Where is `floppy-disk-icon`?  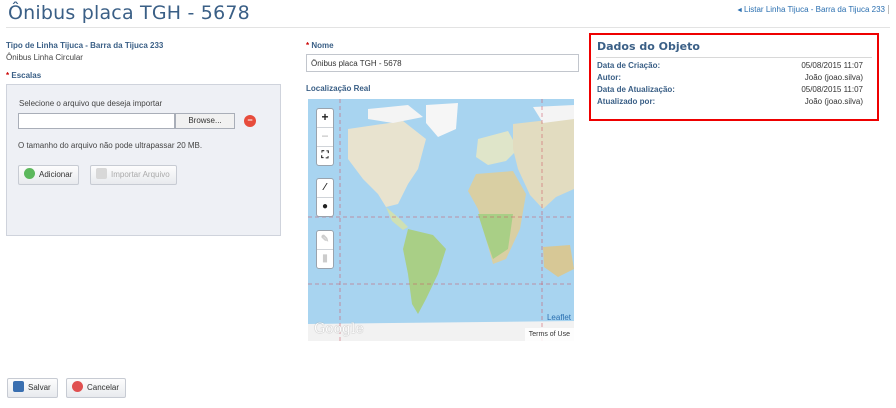
floppy-disk-icon is located at coordinates (18, 387).